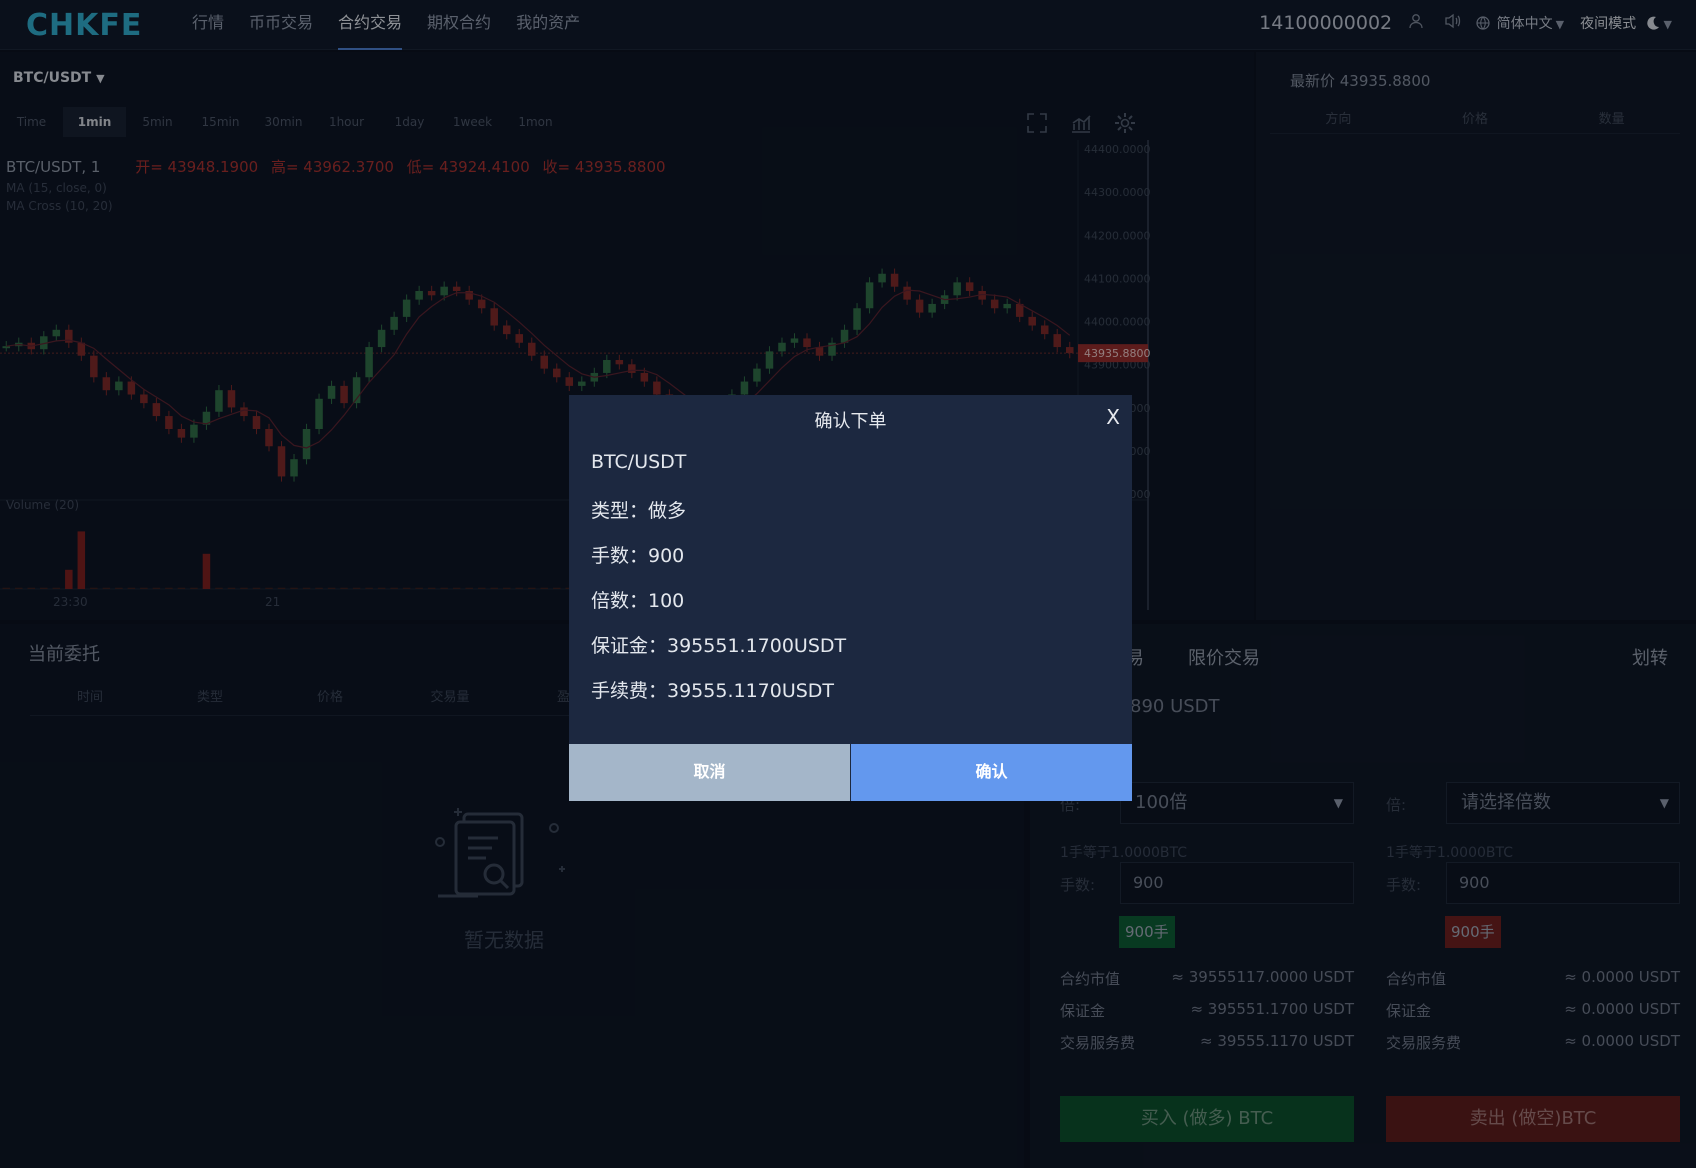 The image size is (1696, 1168). What do you see at coordinates (638, 556) in the screenshot?
I see `order-lots: 手数：900` at bounding box center [638, 556].